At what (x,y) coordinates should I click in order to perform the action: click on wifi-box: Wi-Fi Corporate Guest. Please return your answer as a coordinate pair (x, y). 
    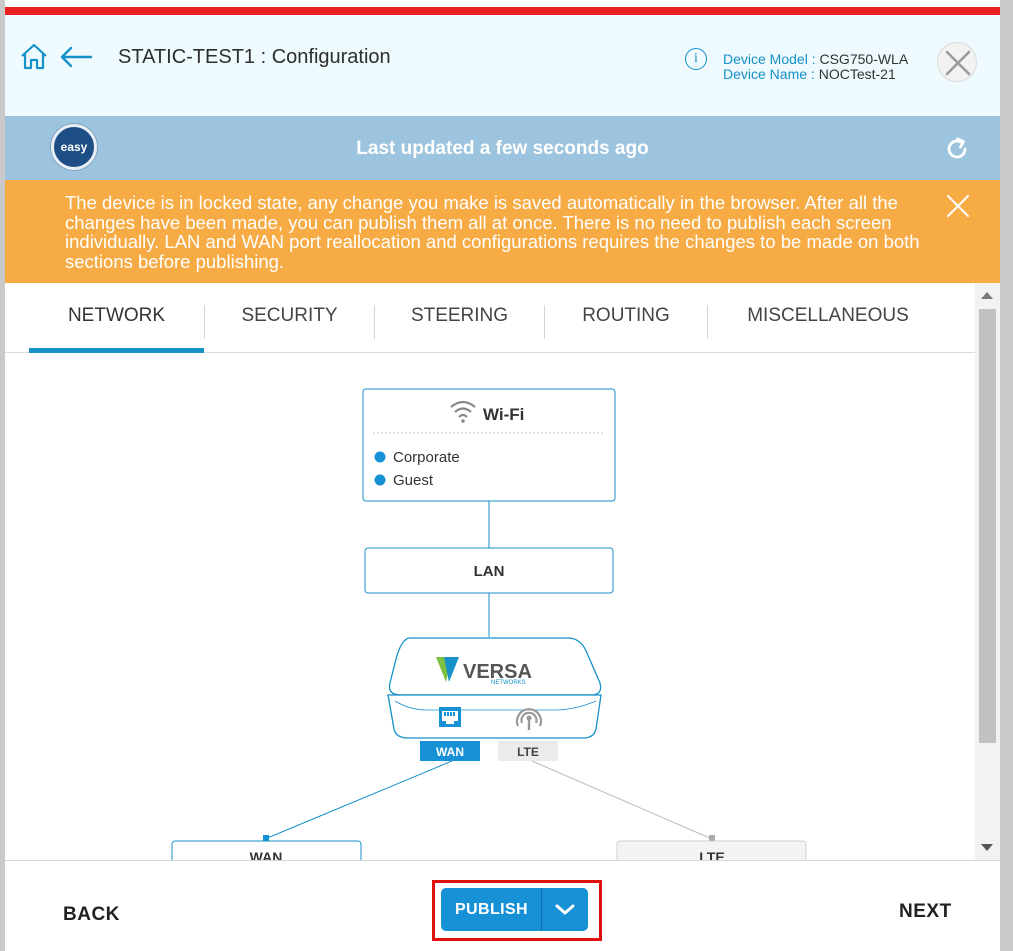
    Looking at the image, I should click on (489, 445).